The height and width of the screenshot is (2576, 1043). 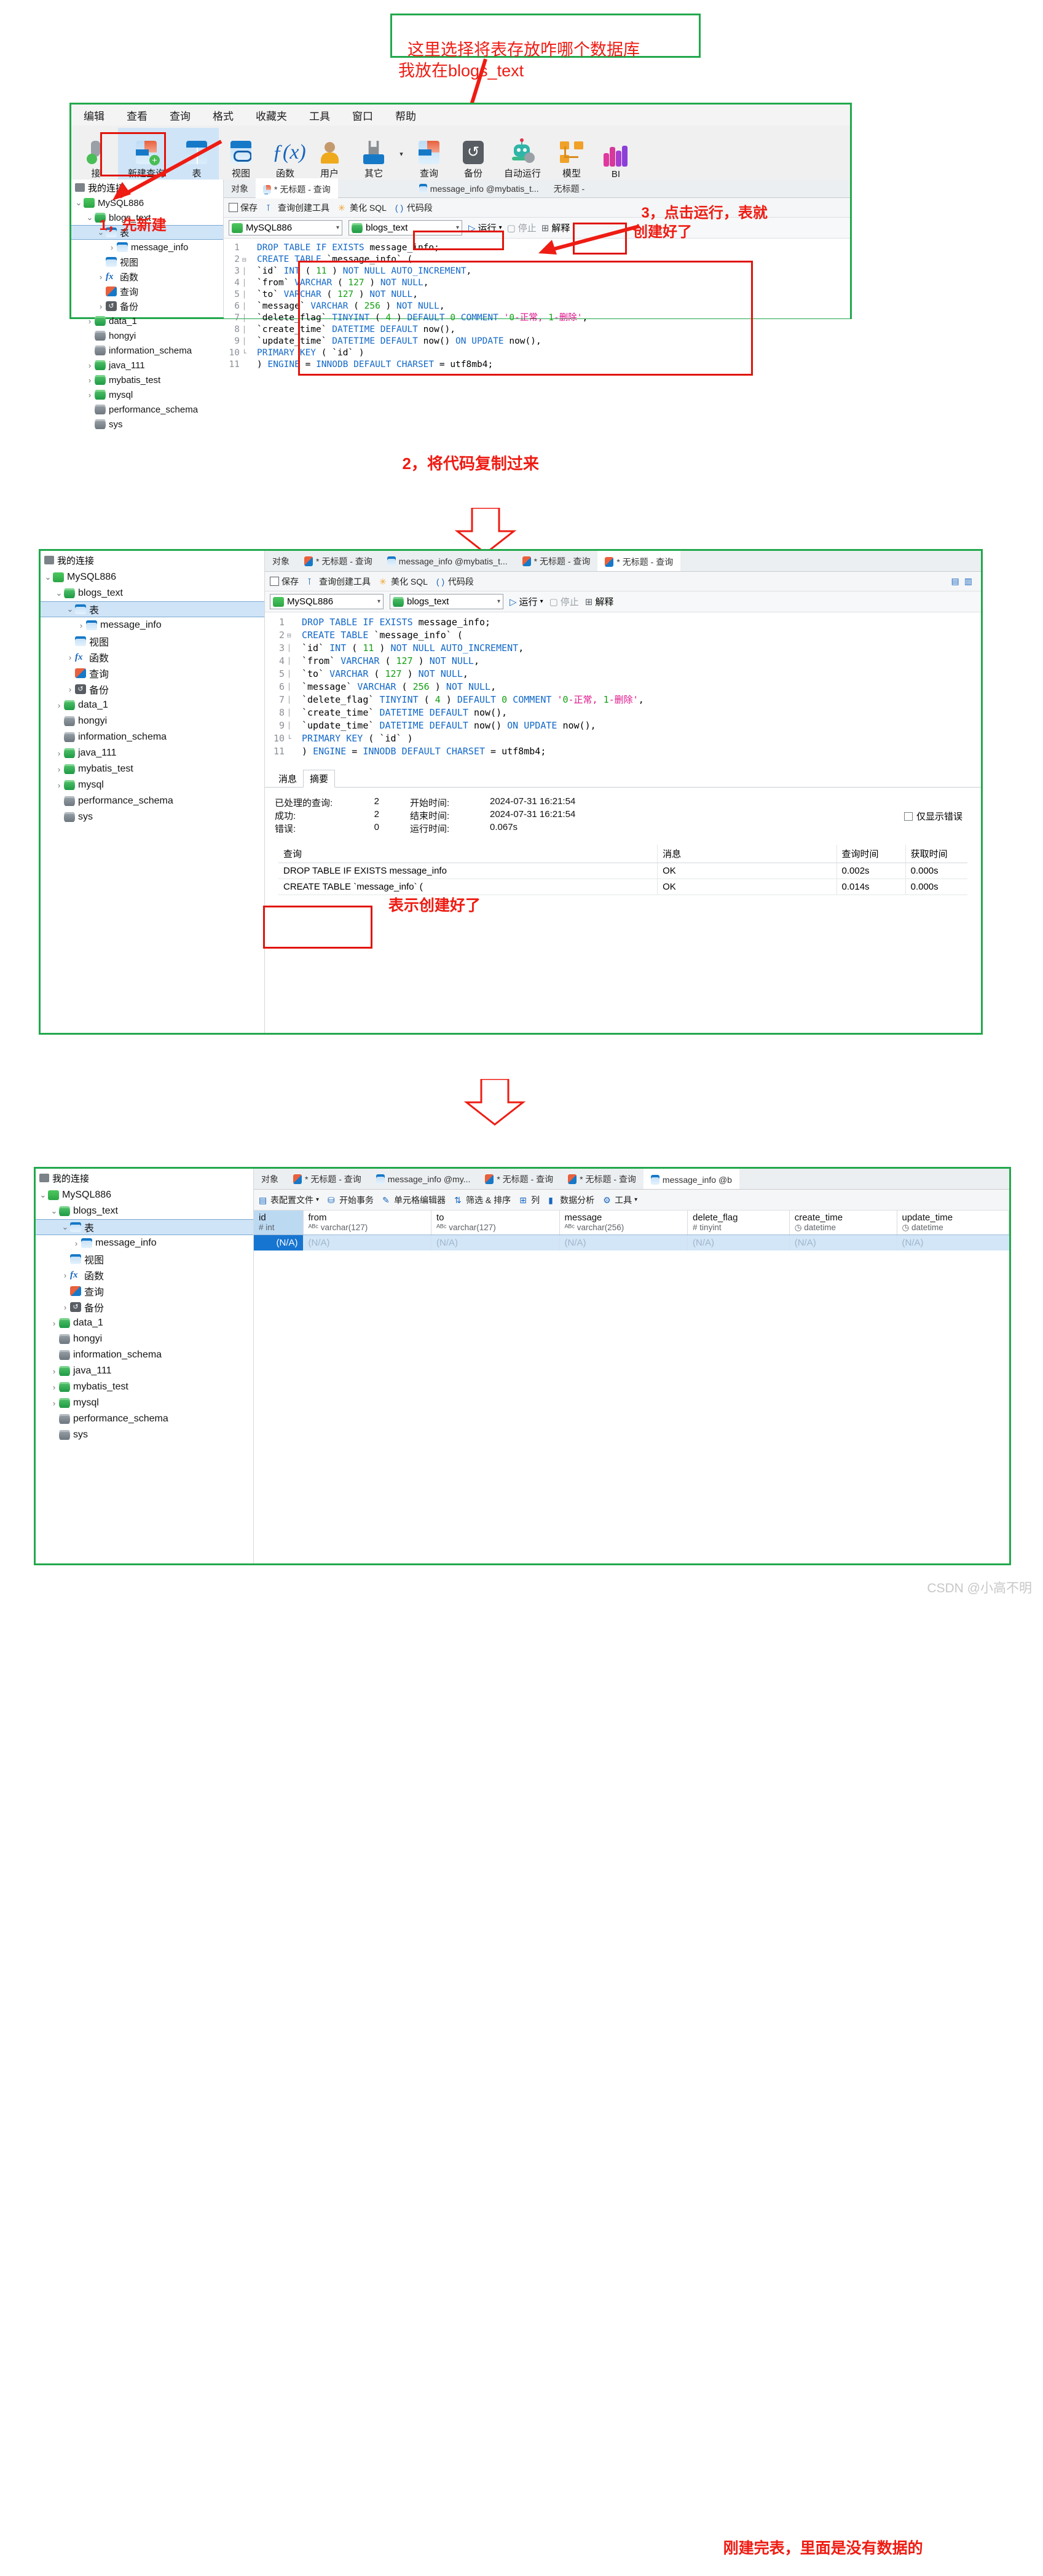 I want to click on column-header: 查询, so click(x=468, y=854).